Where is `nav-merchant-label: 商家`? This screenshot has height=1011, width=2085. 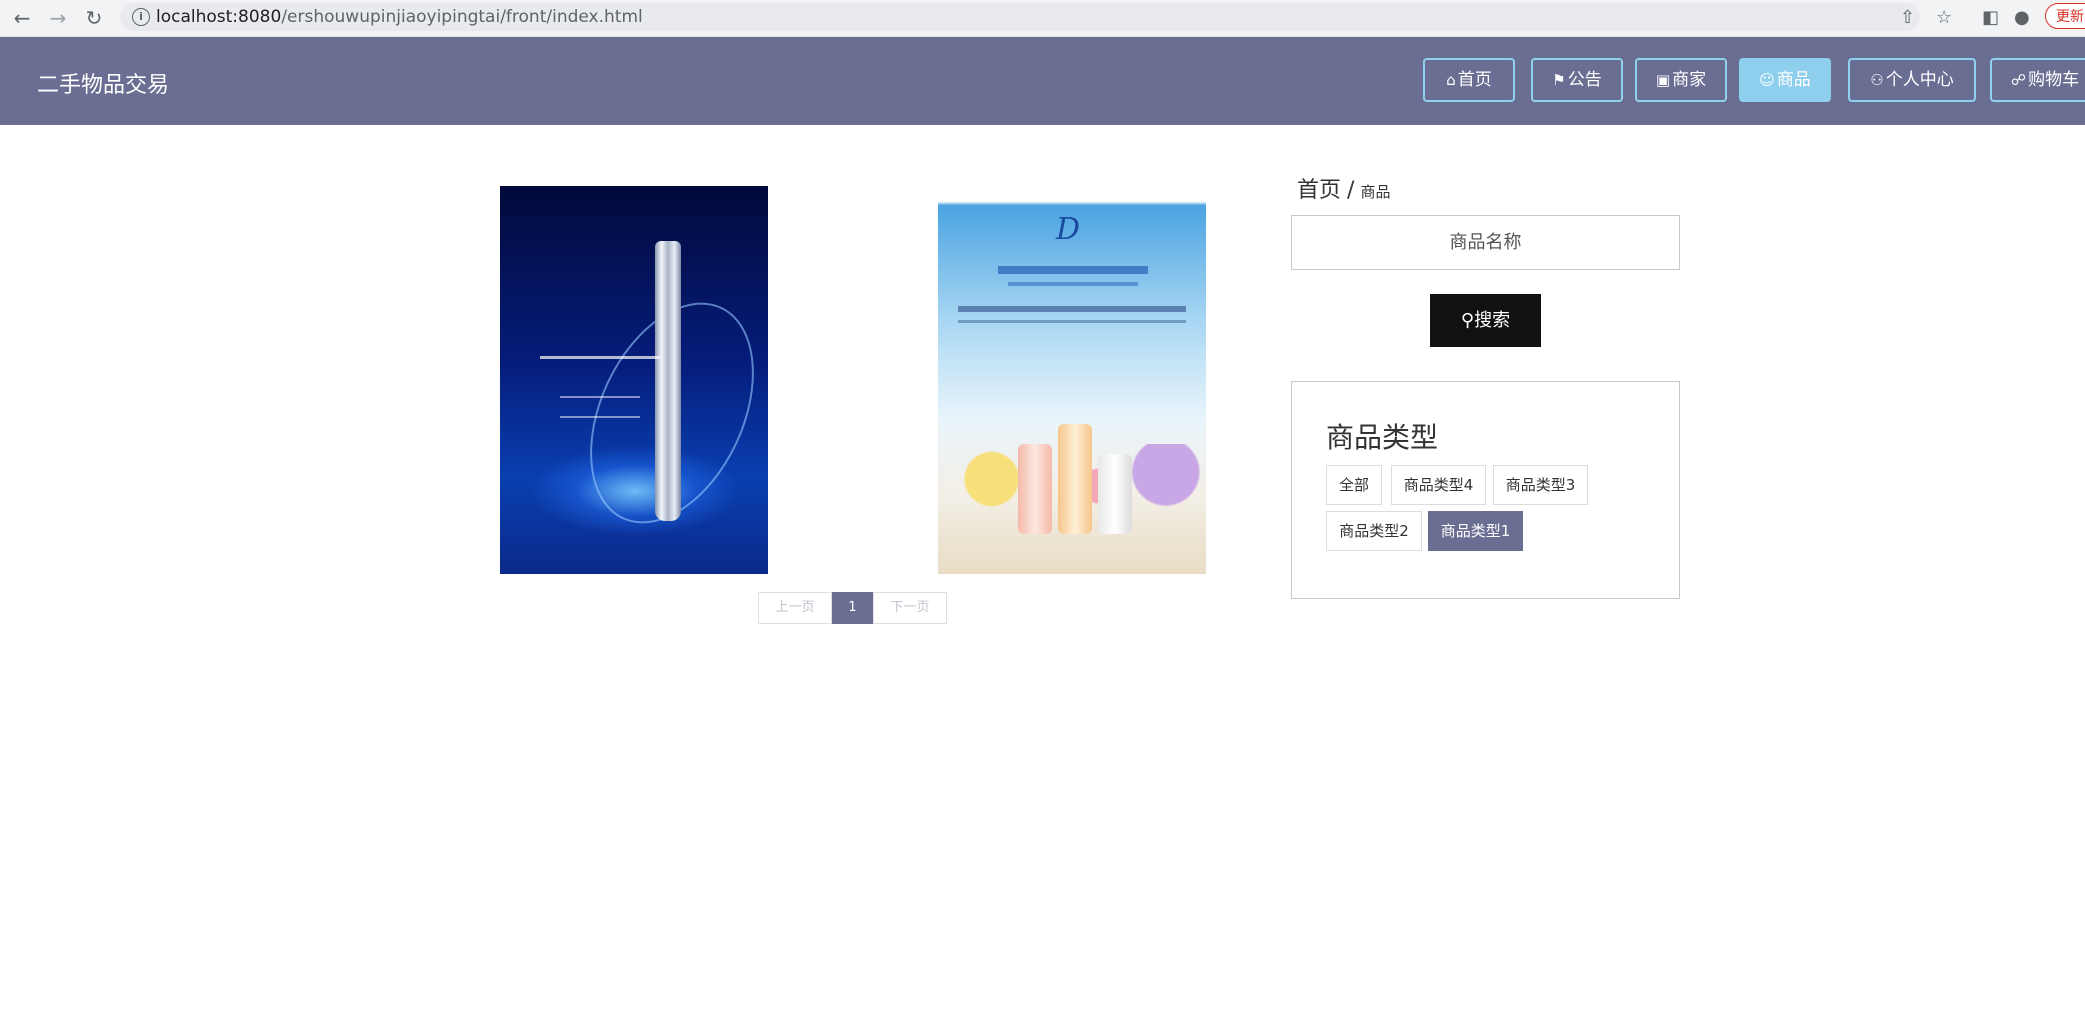
nav-merchant-label: 商家 is located at coordinates (1689, 80).